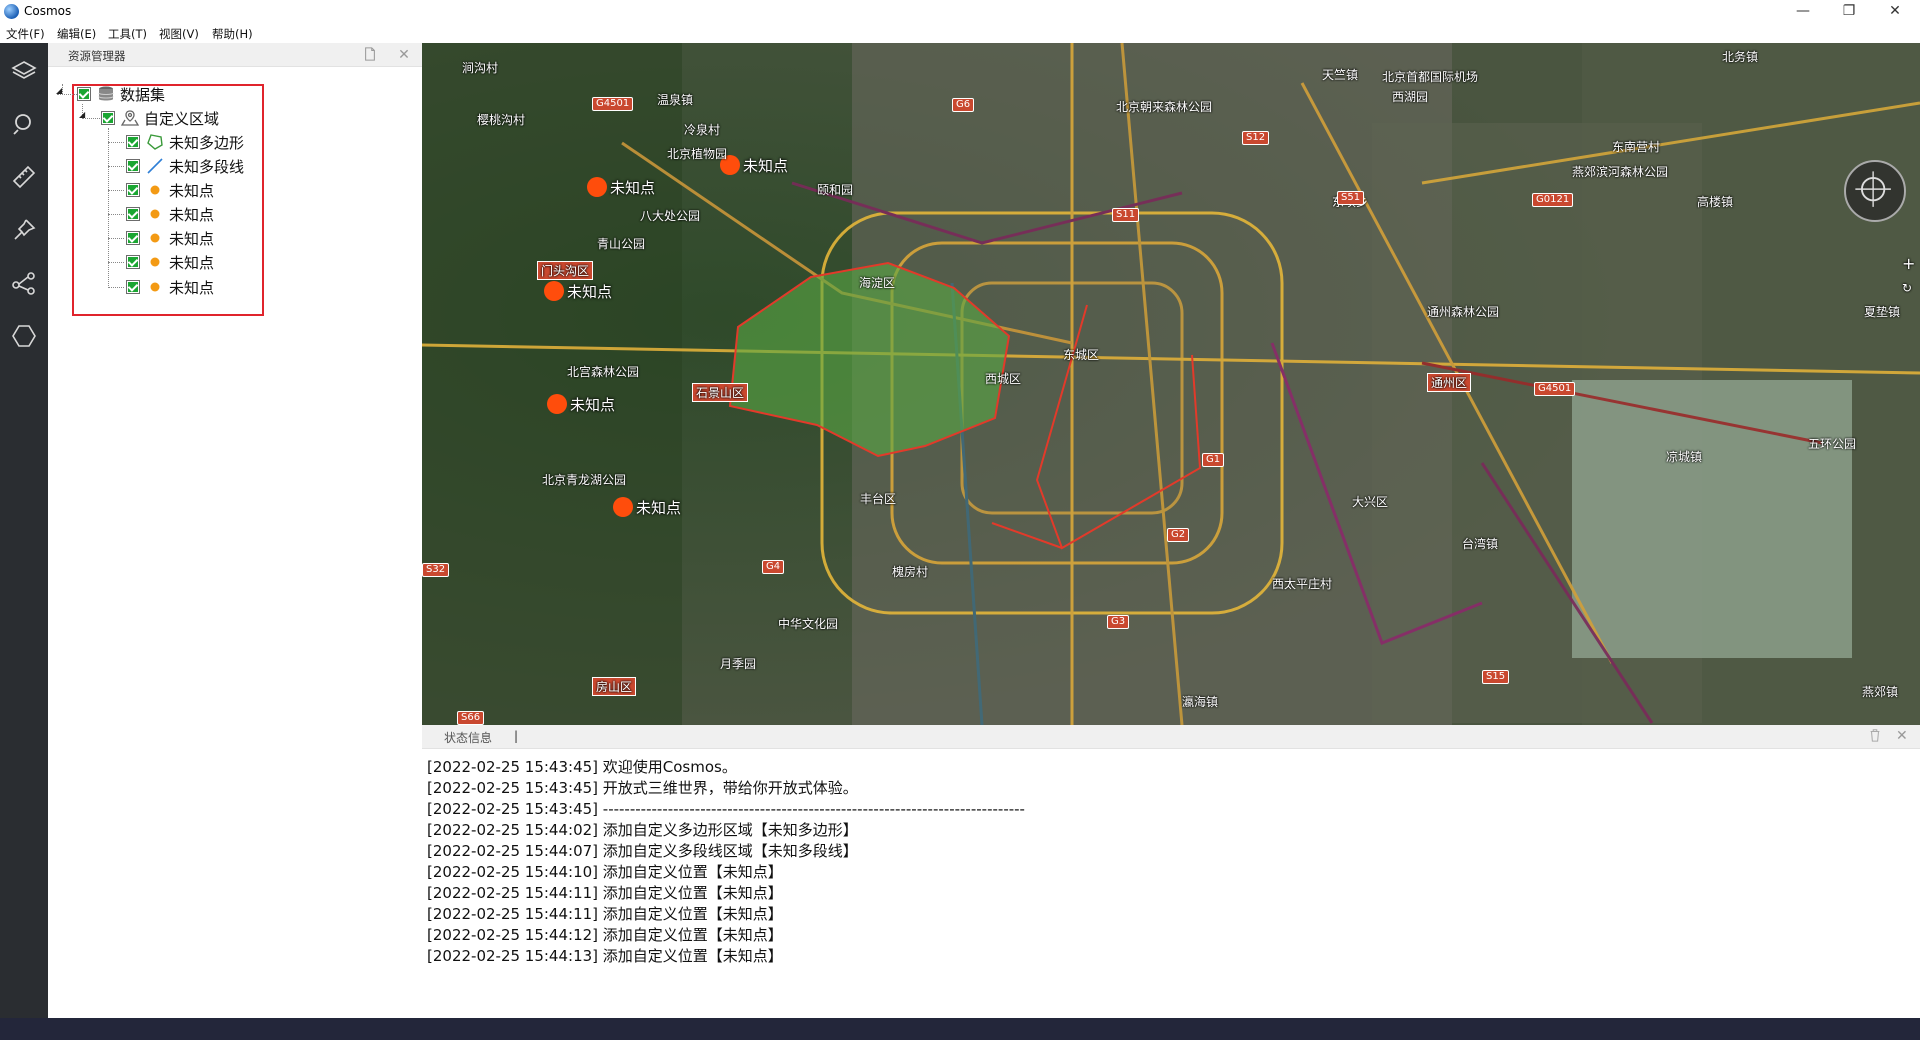  Describe the element at coordinates (960, 12) in the screenshot. I see `title-bar: Cosmos — ❐ ✕` at that location.